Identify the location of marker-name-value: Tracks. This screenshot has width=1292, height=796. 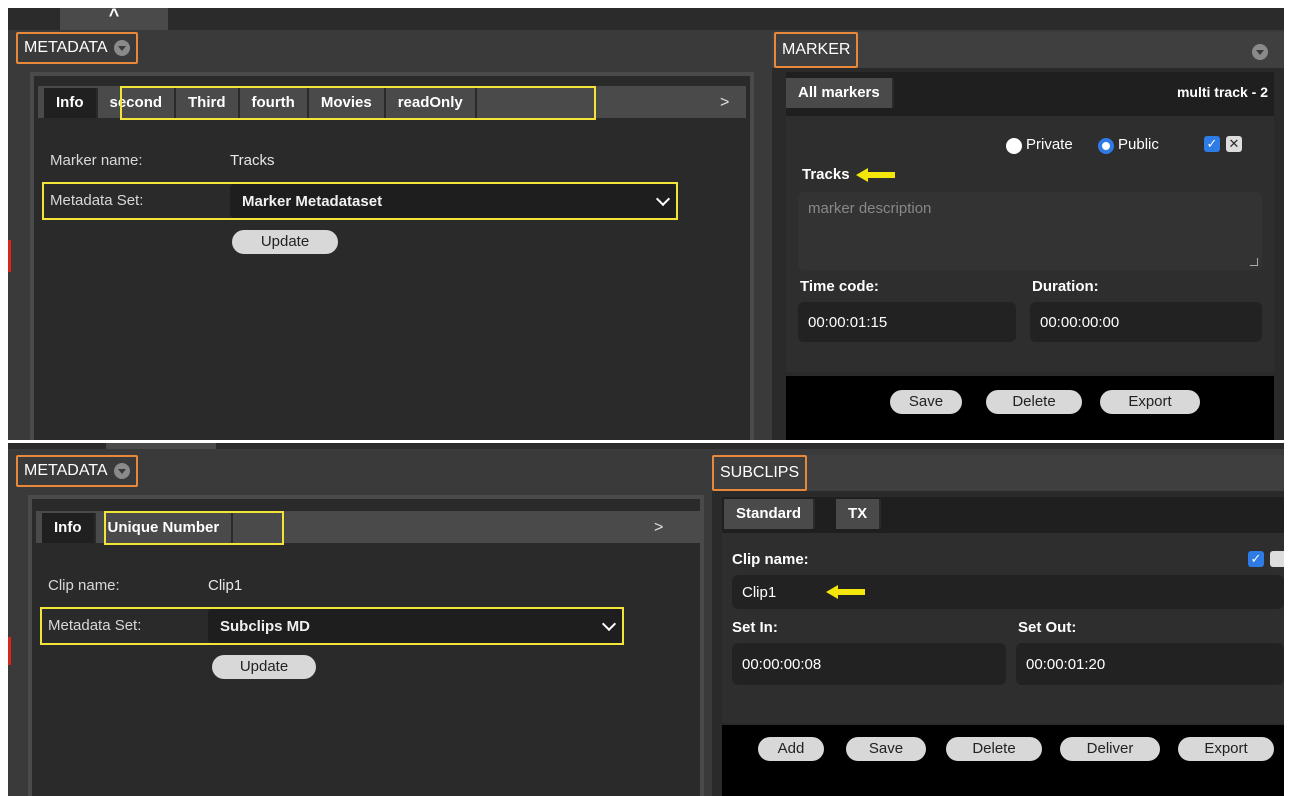
(252, 160).